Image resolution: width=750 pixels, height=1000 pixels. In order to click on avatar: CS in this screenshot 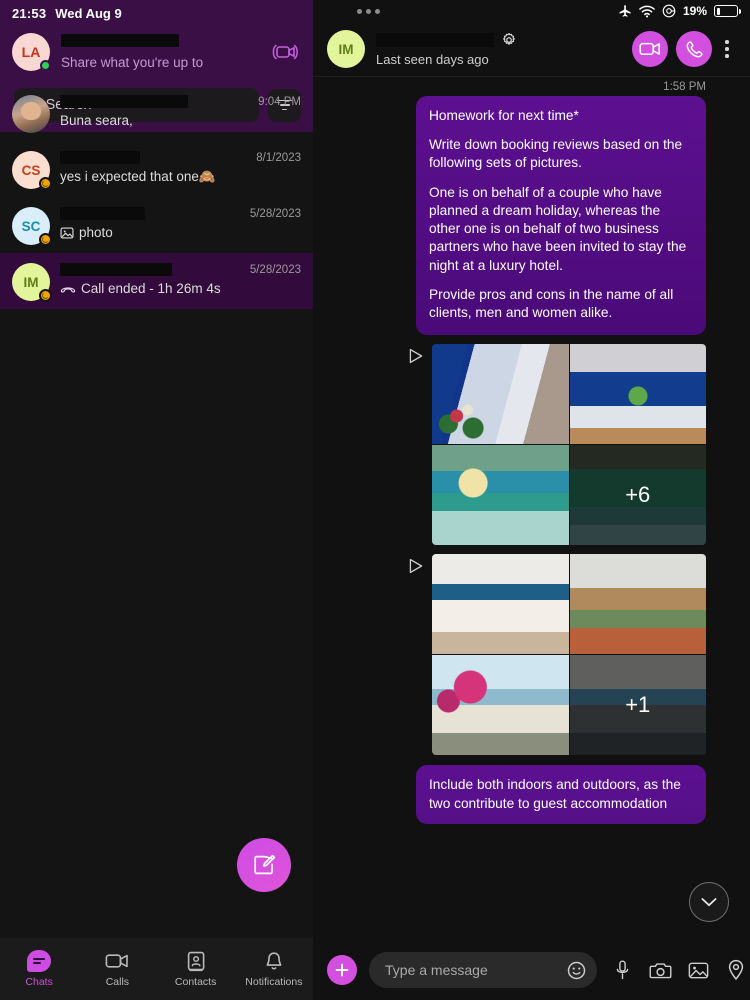, I will do `click(32, 170)`.